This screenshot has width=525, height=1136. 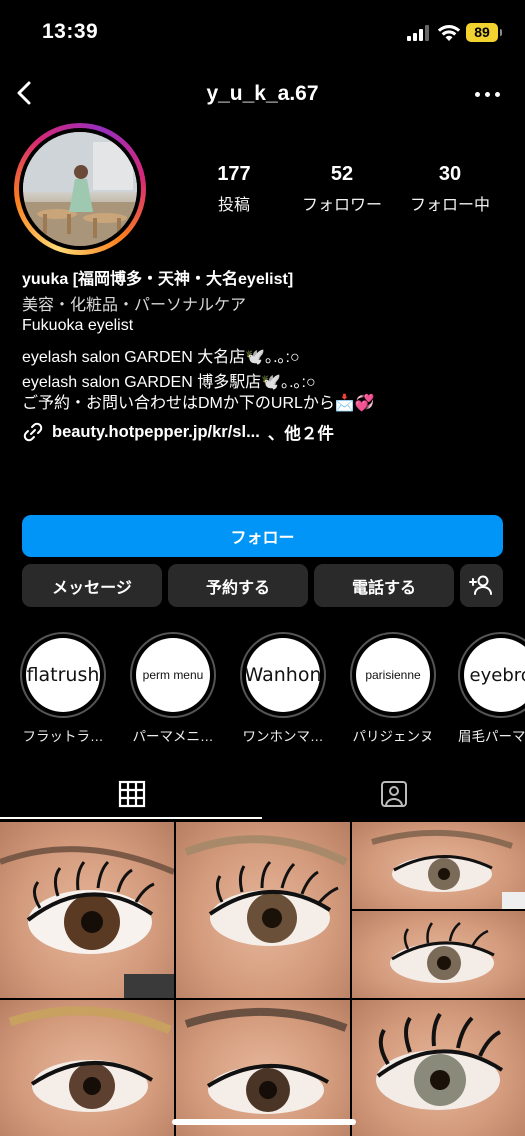 I want to click on call-button: 電話する, so click(x=384, y=585).